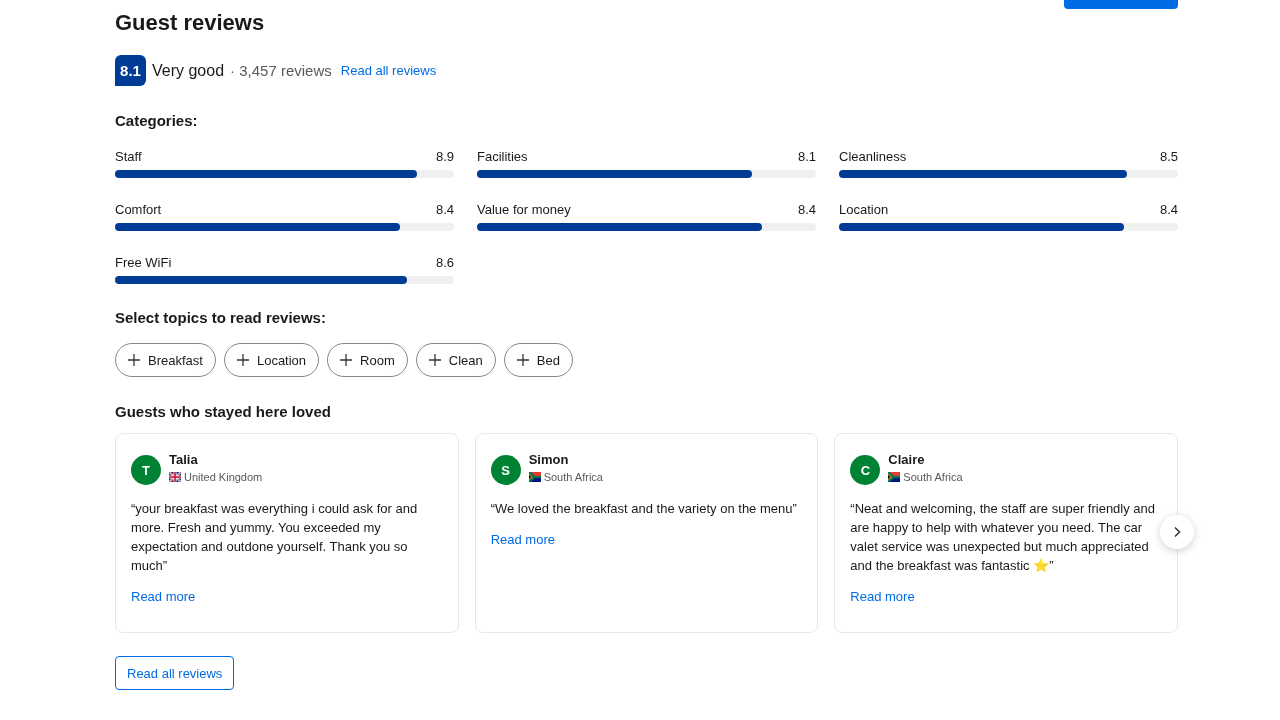 Image resolution: width=1280 pixels, height=720 pixels. What do you see at coordinates (275, 537) in the screenshot?
I see `review-text: “your breakfast was everything i could ask for and more. Fresh and yummy. You exceeded my expectation and outdone yourself. Thank you so much”` at bounding box center [275, 537].